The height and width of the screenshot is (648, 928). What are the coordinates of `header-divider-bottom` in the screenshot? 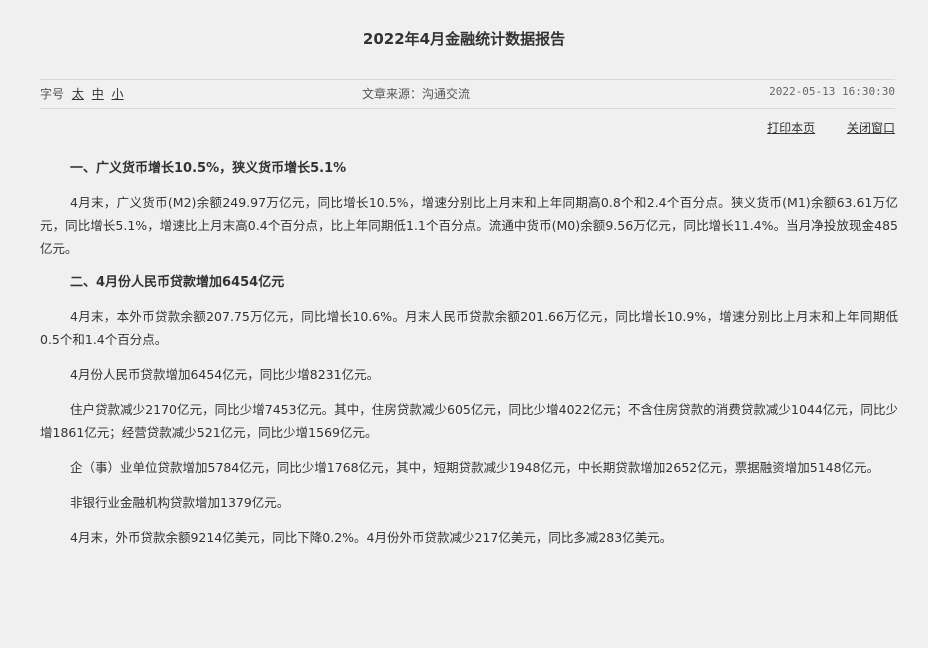 It's located at (467, 108).